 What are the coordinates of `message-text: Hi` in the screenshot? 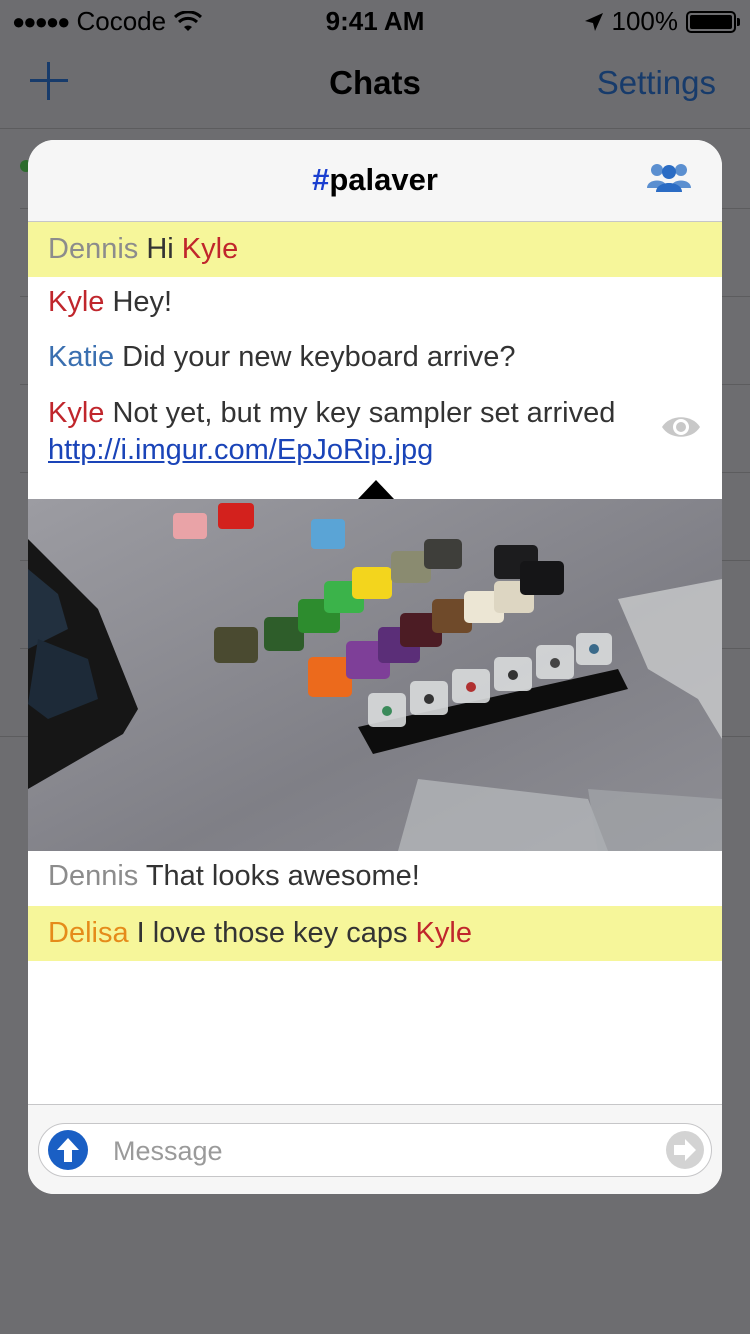 It's located at (160, 249).